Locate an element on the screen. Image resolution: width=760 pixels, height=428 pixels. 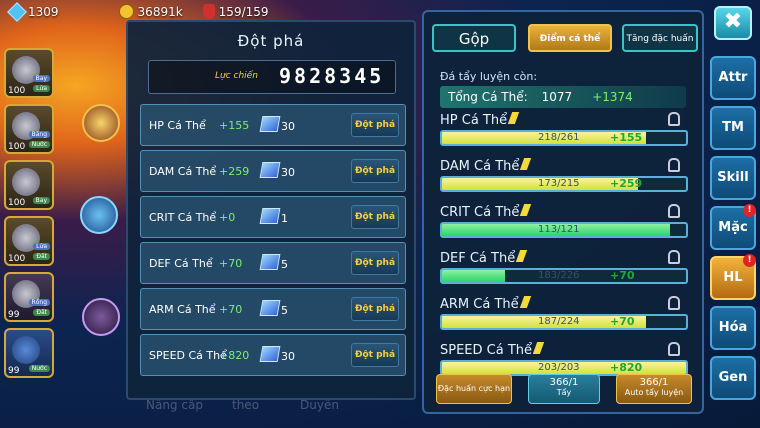
stat-bar-name: DAM Cá Thể is located at coordinates (564, 167).